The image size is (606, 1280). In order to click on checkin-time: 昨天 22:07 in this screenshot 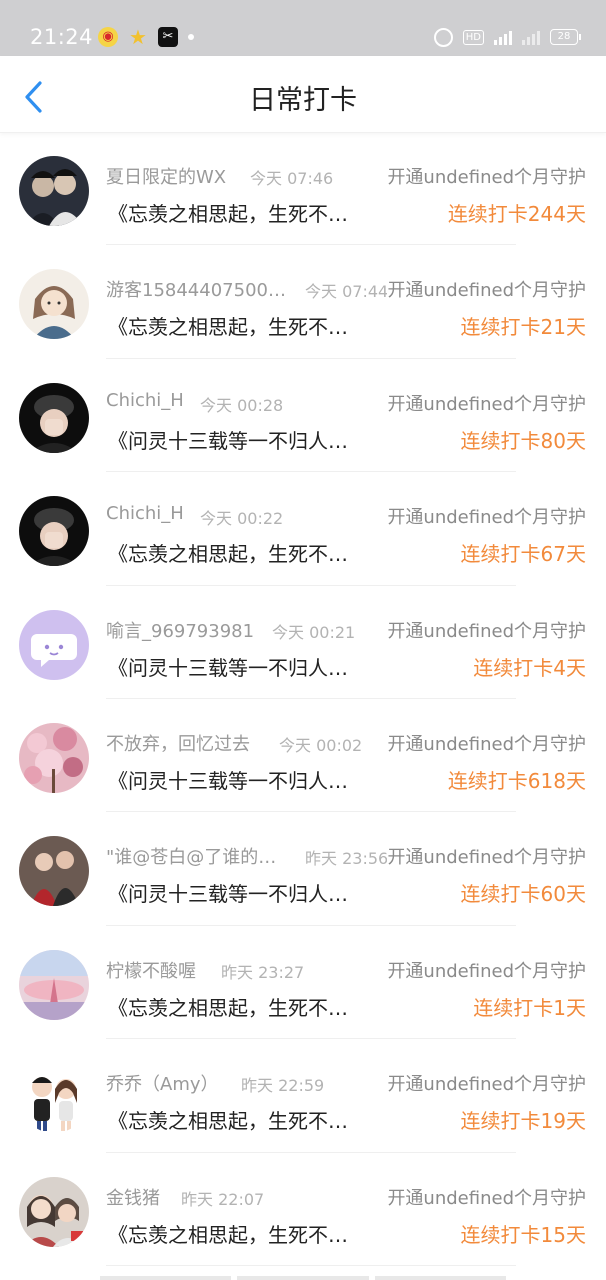, I will do `click(223, 1199)`.